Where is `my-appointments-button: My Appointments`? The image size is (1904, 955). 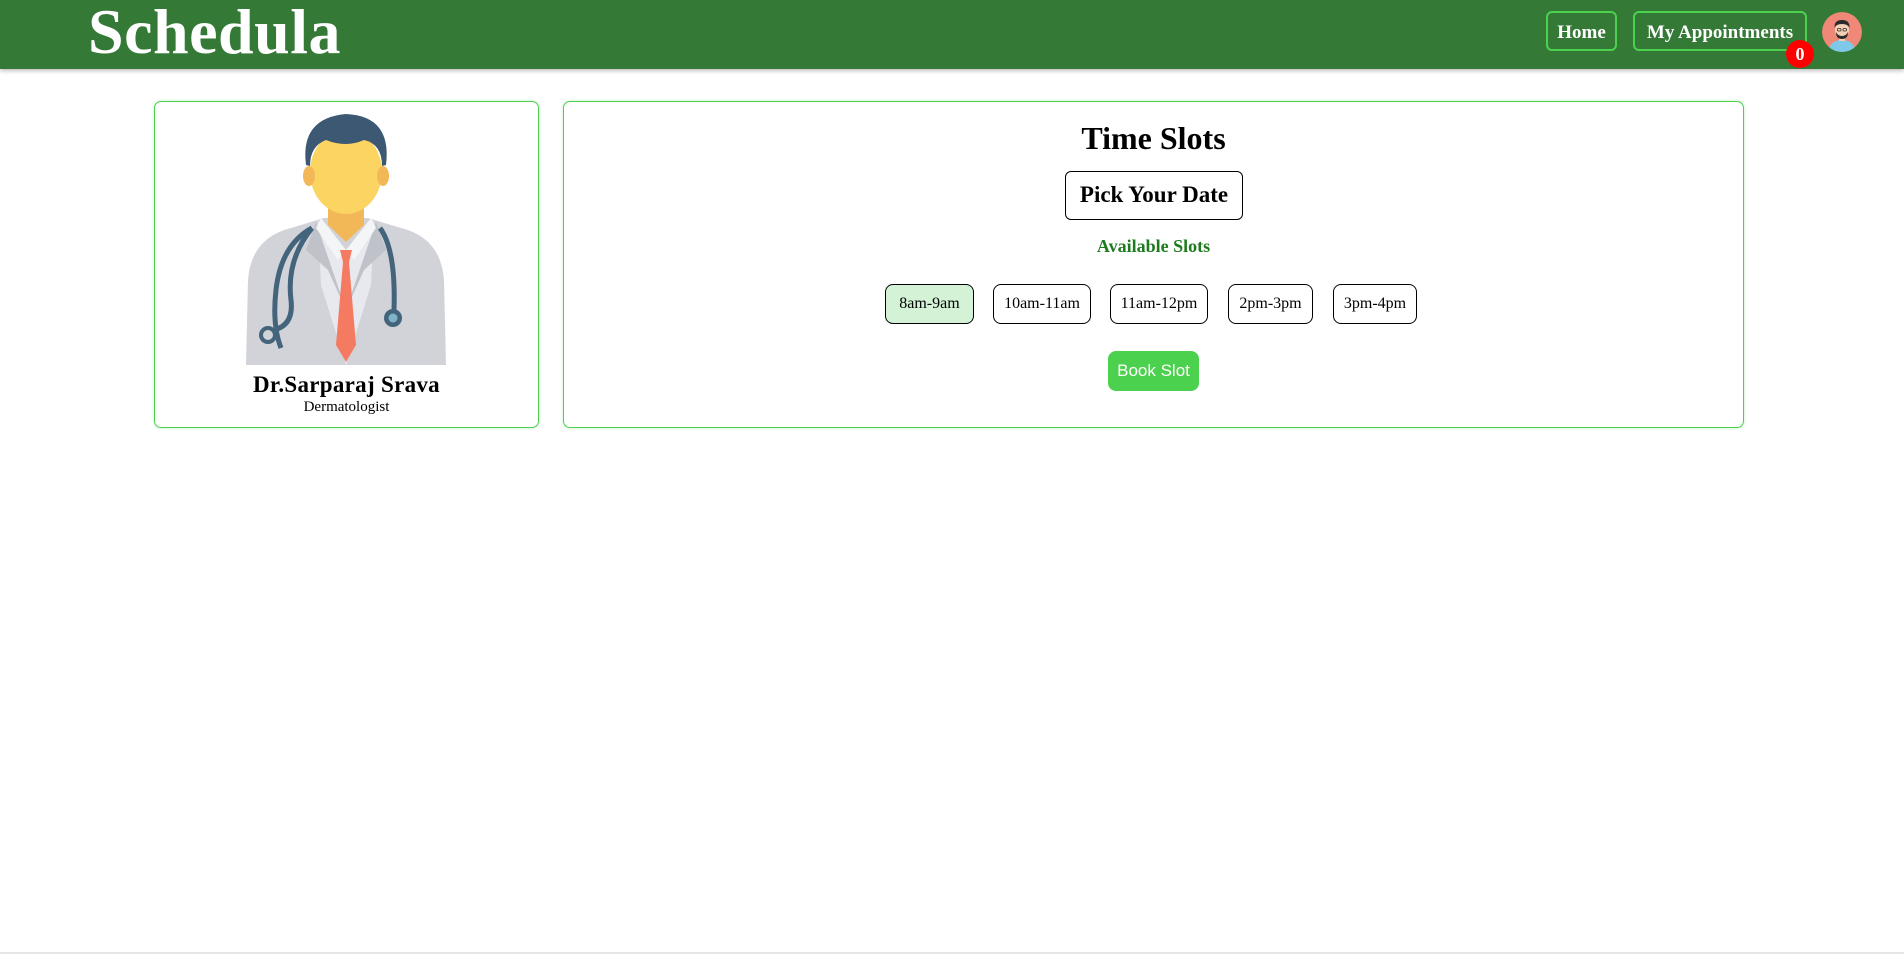
my-appointments-button: My Appointments is located at coordinates (1720, 31).